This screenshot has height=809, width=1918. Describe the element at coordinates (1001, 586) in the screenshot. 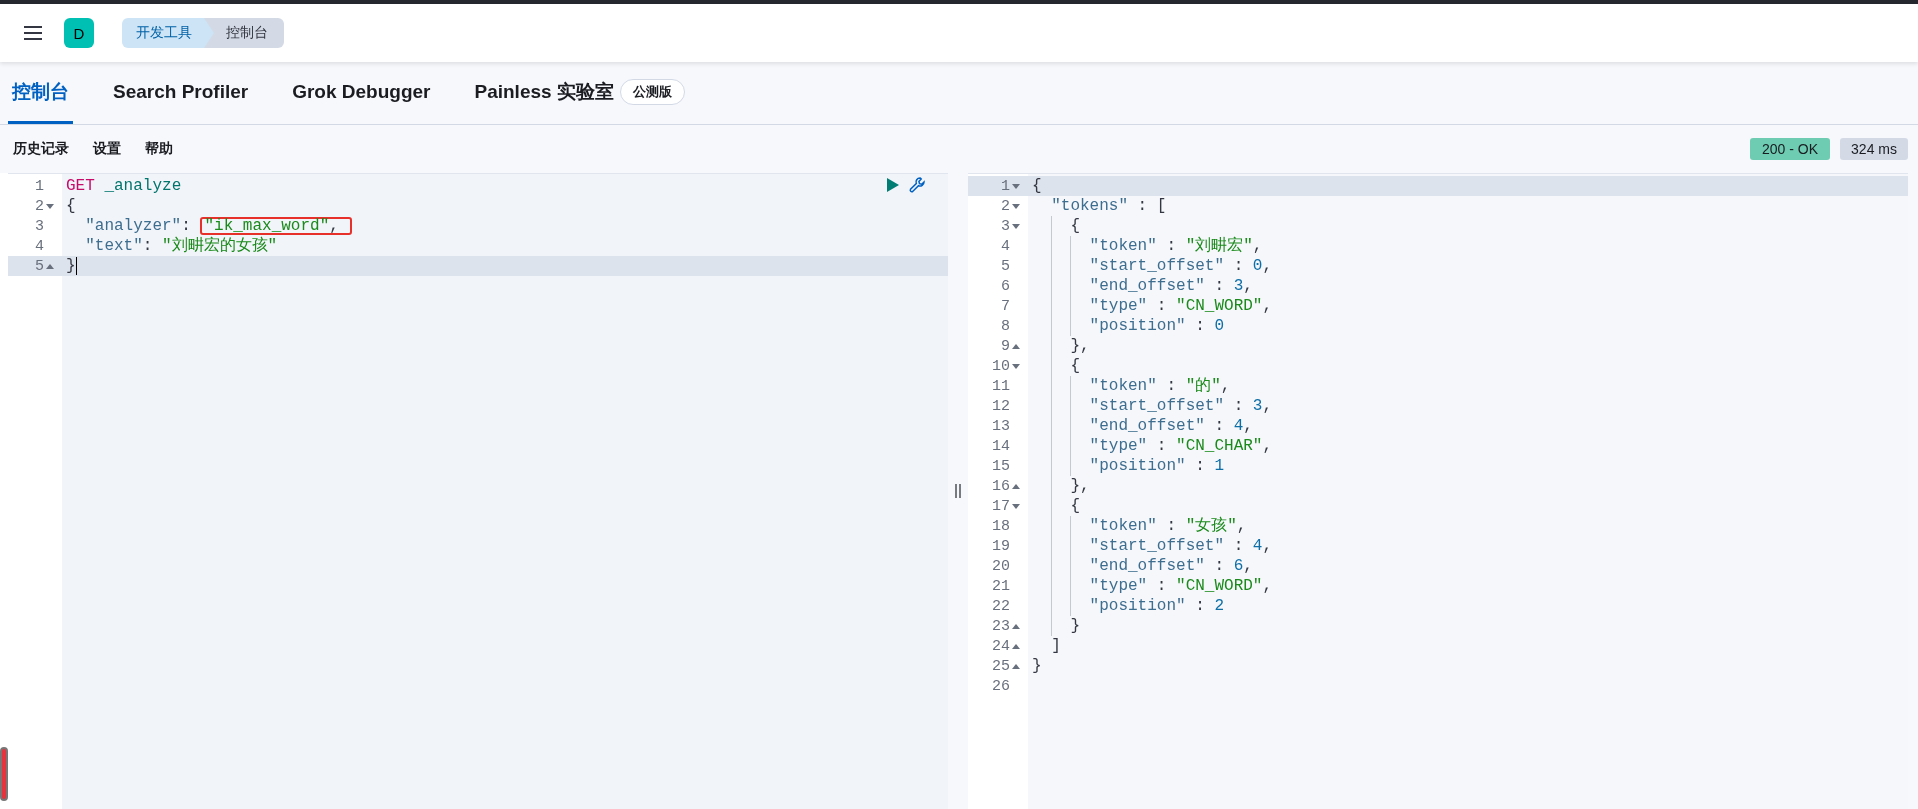

I see `line-number: 21` at that location.